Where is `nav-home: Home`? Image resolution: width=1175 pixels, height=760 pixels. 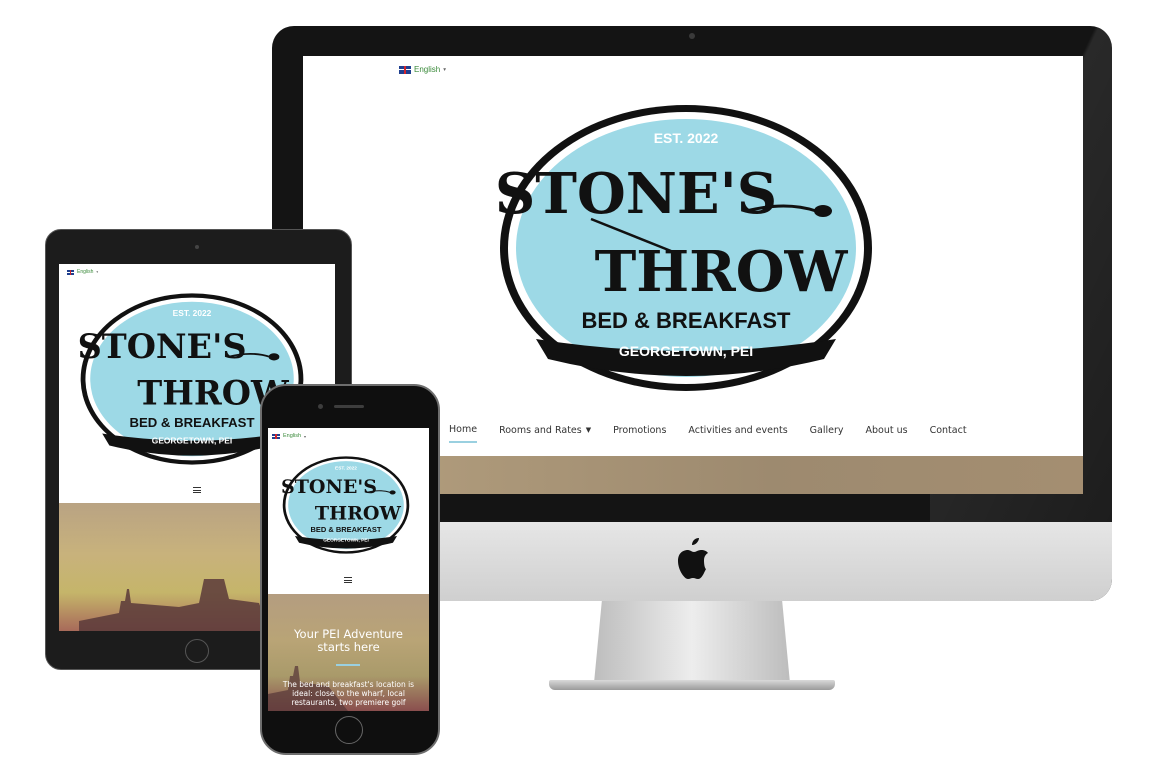
nav-home: Home is located at coordinates (463, 432).